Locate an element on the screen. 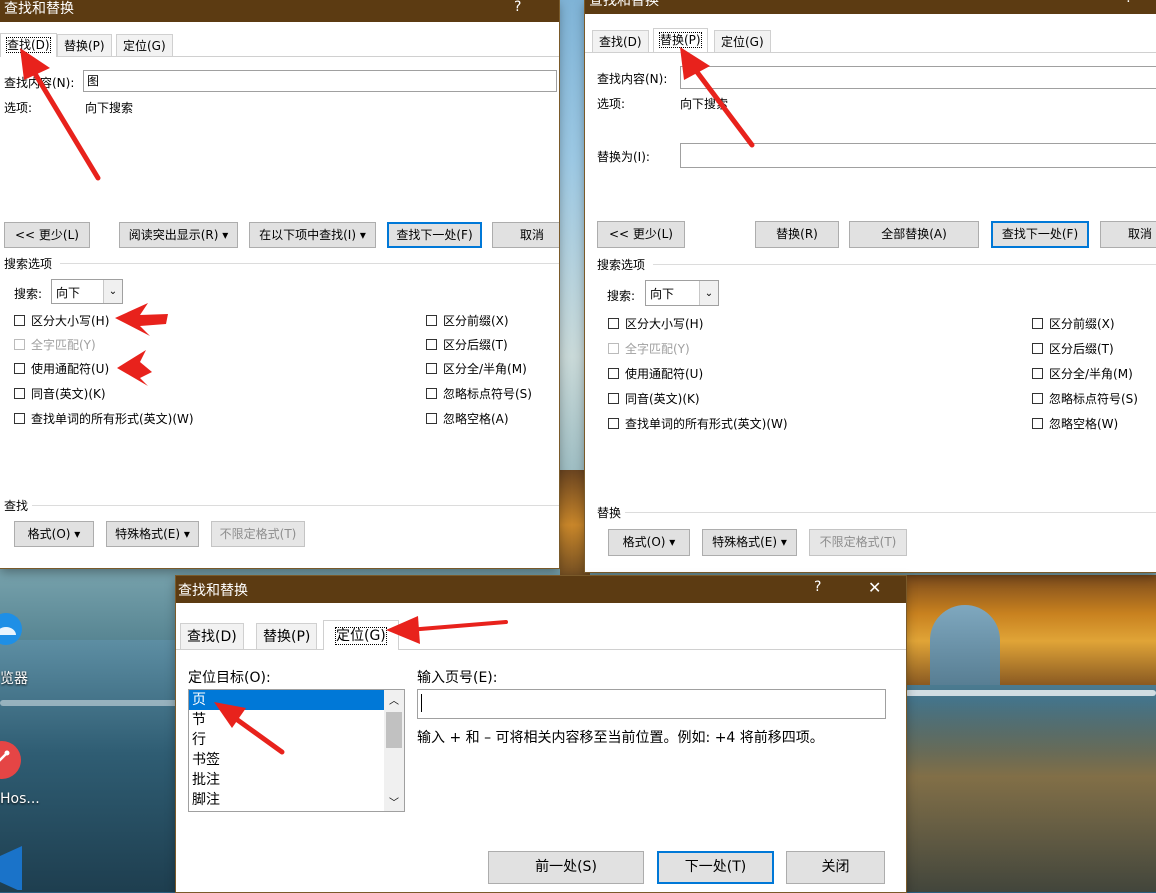 This screenshot has height=893, width=1156. find-in-button: 在以下项中查找(I) ▾ is located at coordinates (312, 235).